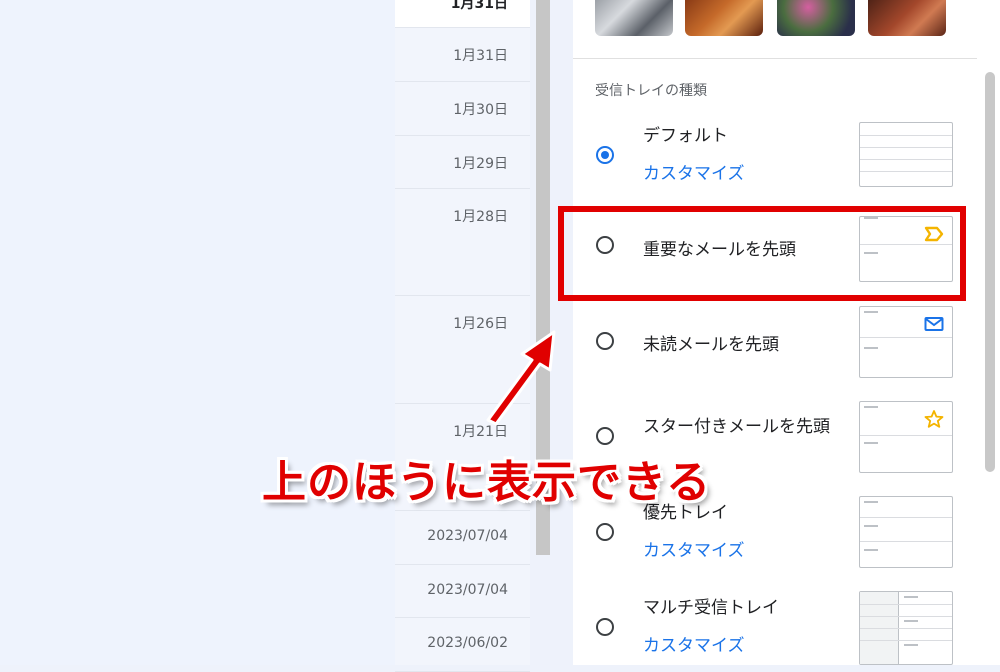  I want to click on mail-row: 1月29日, so click(462, 162).